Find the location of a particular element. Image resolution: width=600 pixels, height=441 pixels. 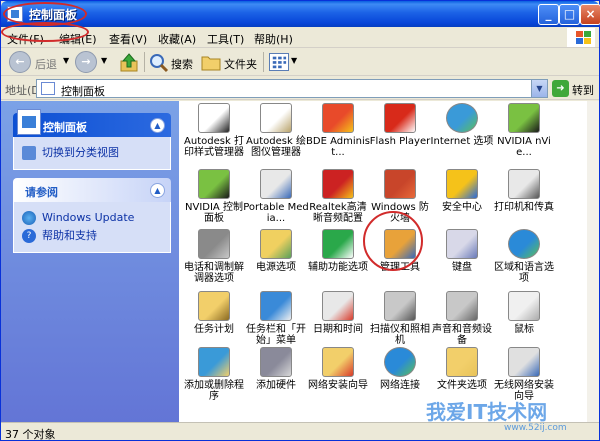

accessibility-icon is located at coordinates (338, 244).